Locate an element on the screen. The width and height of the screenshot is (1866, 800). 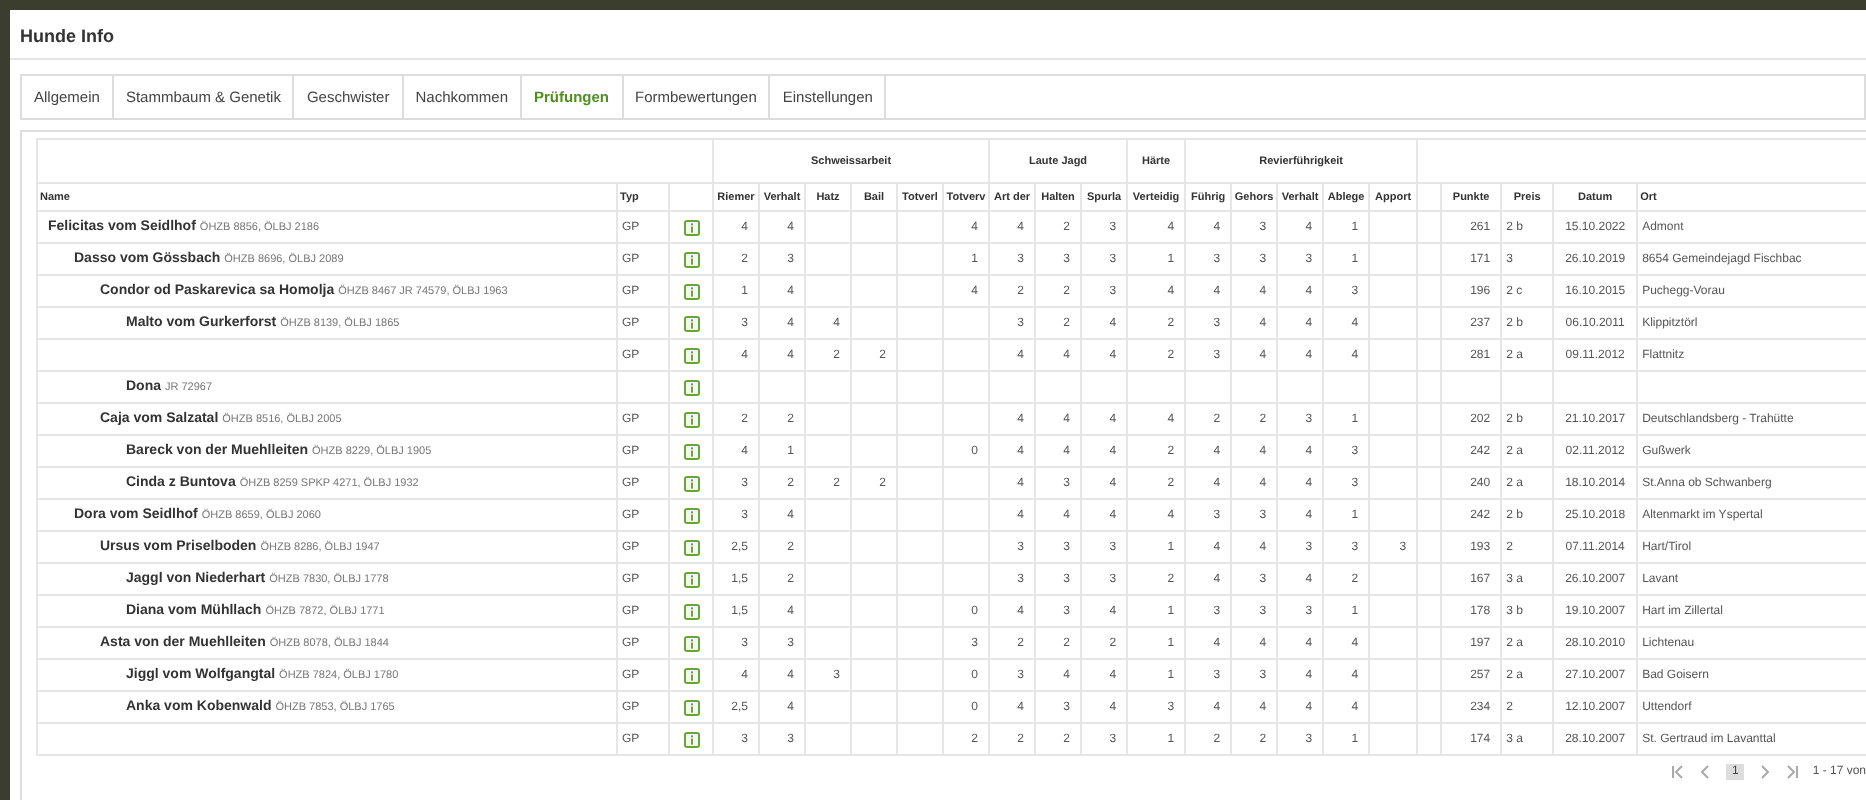
previous-page-icon is located at coordinates (1705, 772).